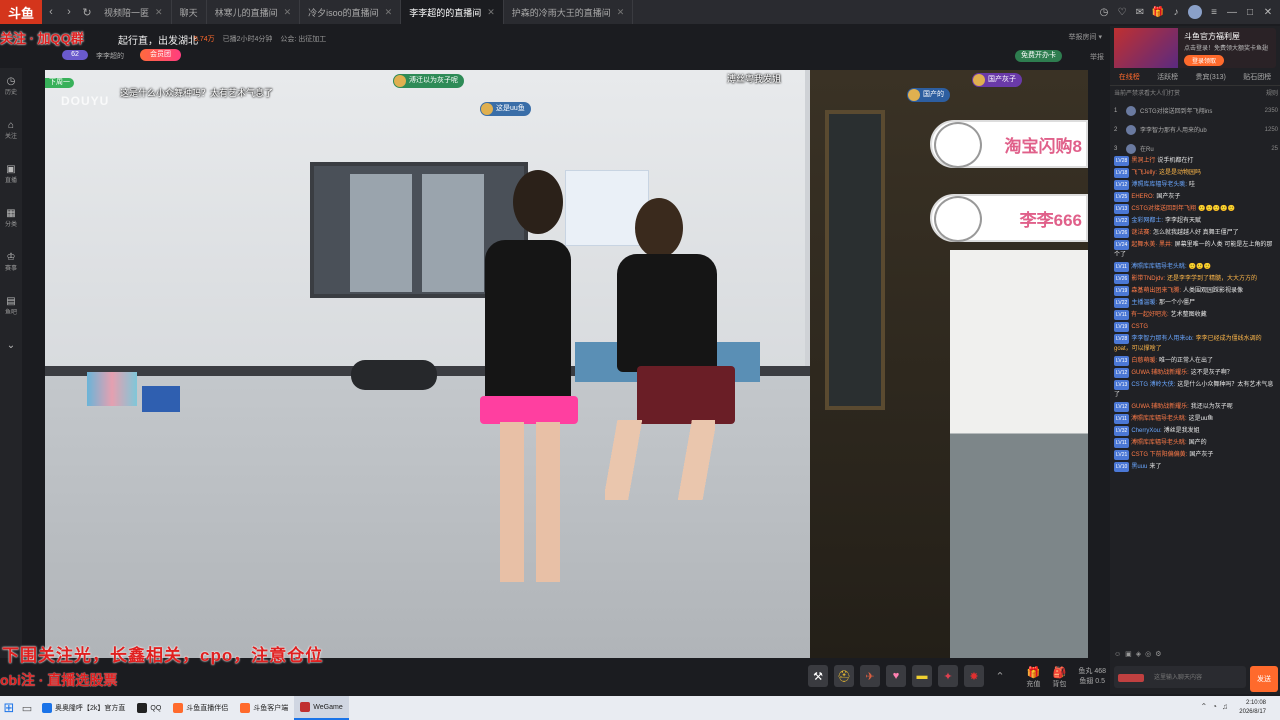 This screenshot has width=1280, height=720. I want to click on fire-icon: ✸, so click(974, 676).